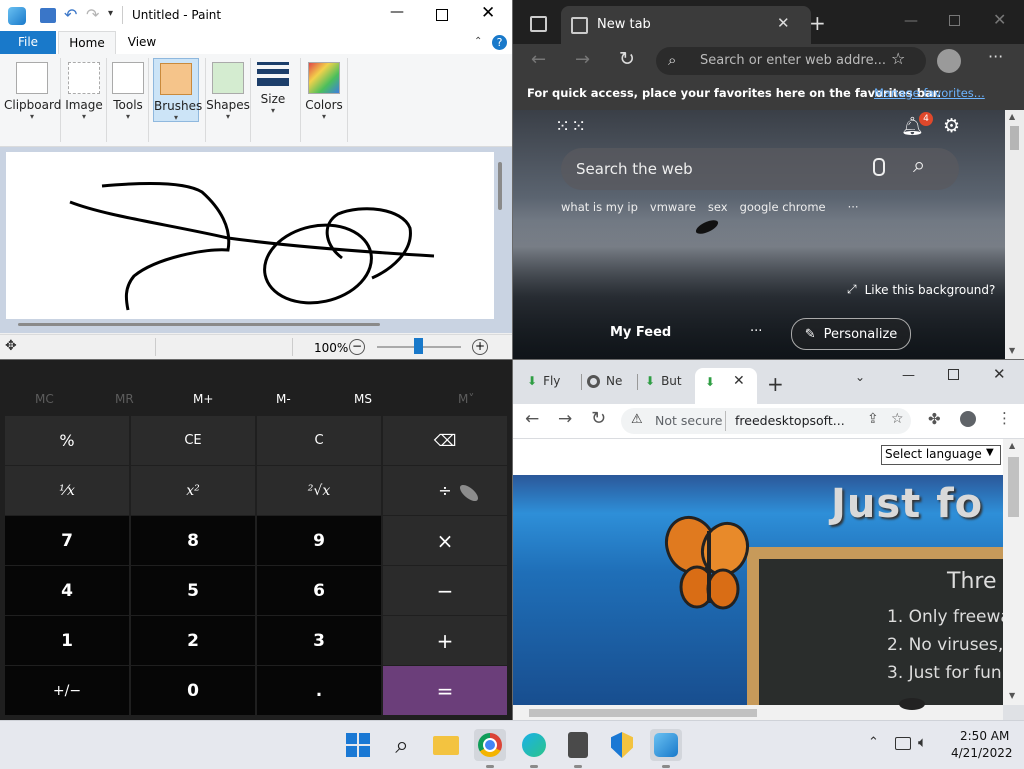 Image resolution: width=1024 pixels, height=769 pixels. I want to click on share-icon: ⇪, so click(873, 419).